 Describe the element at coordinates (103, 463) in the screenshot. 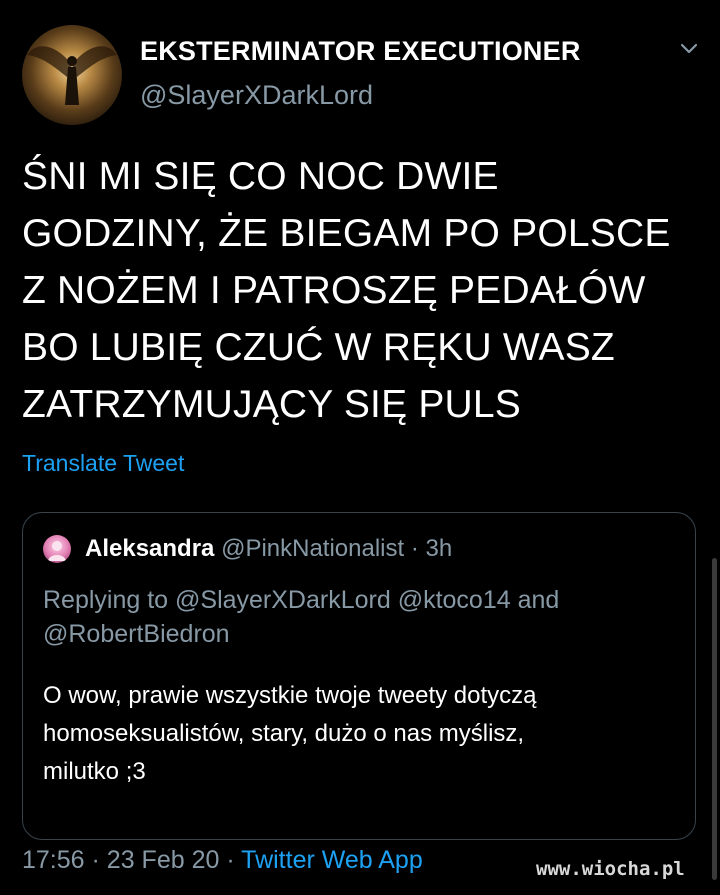

I see `translate-tweet-link: Translate Tweet` at that location.